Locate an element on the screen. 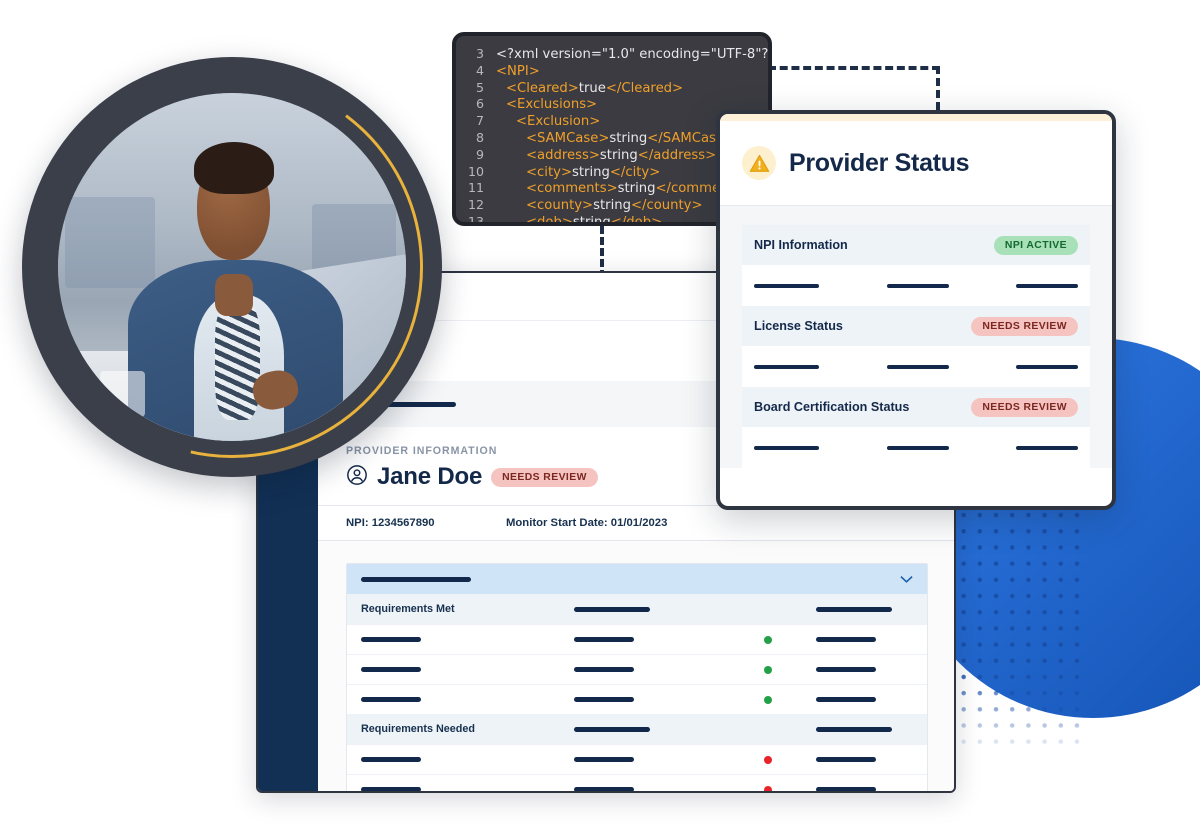 Image resolution: width=1200 pixels, height=826 pixels. code-line-text: <Exclusions> is located at coordinates (552, 105).